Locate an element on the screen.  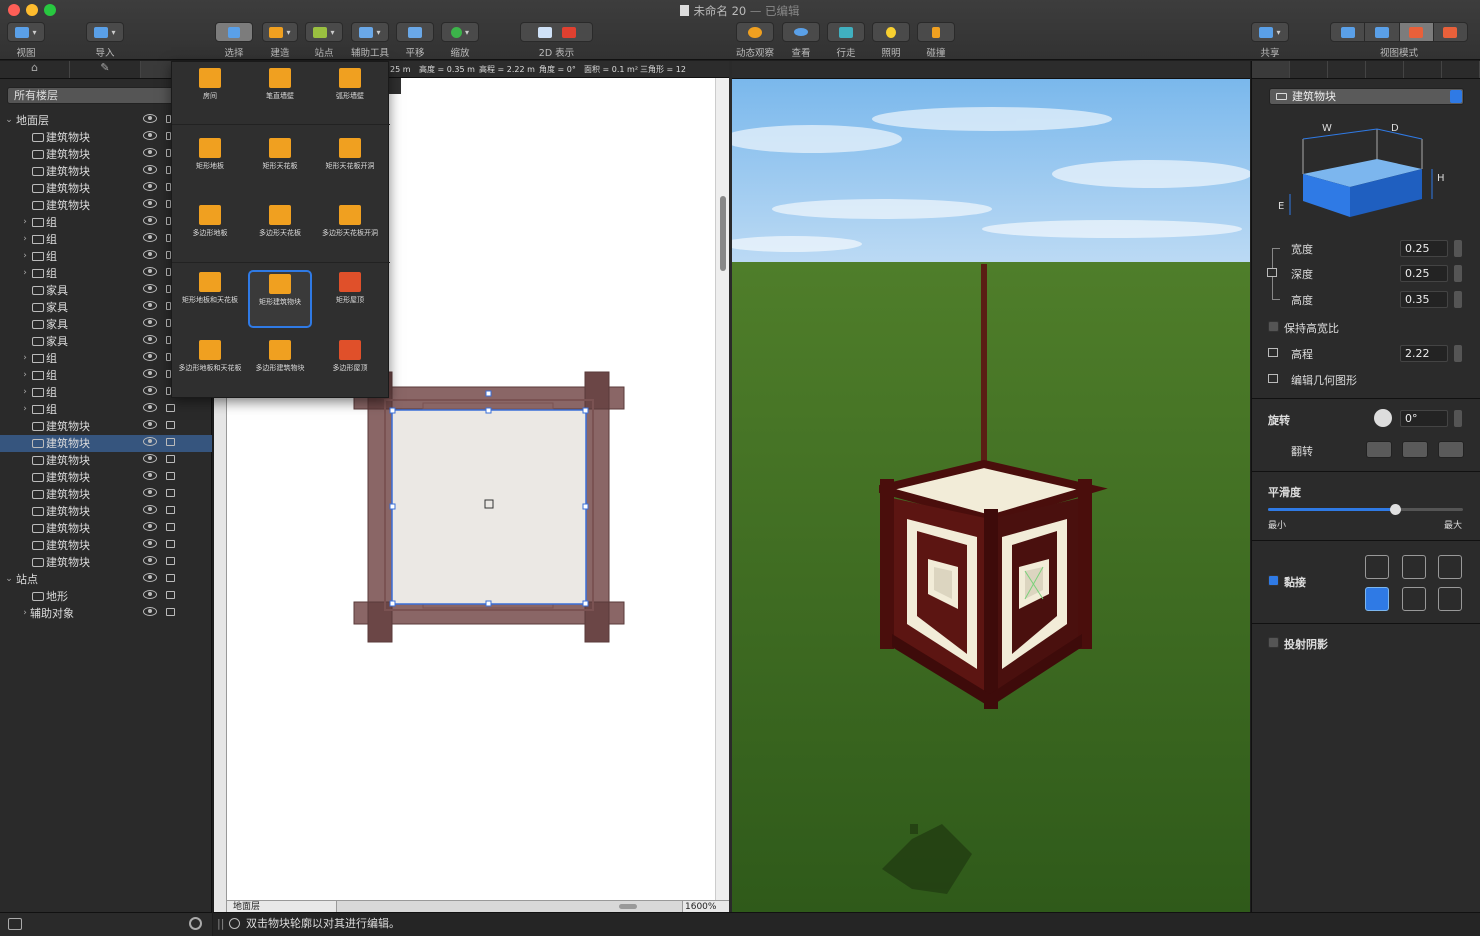
selected-block is located at coordinates (489, 507).